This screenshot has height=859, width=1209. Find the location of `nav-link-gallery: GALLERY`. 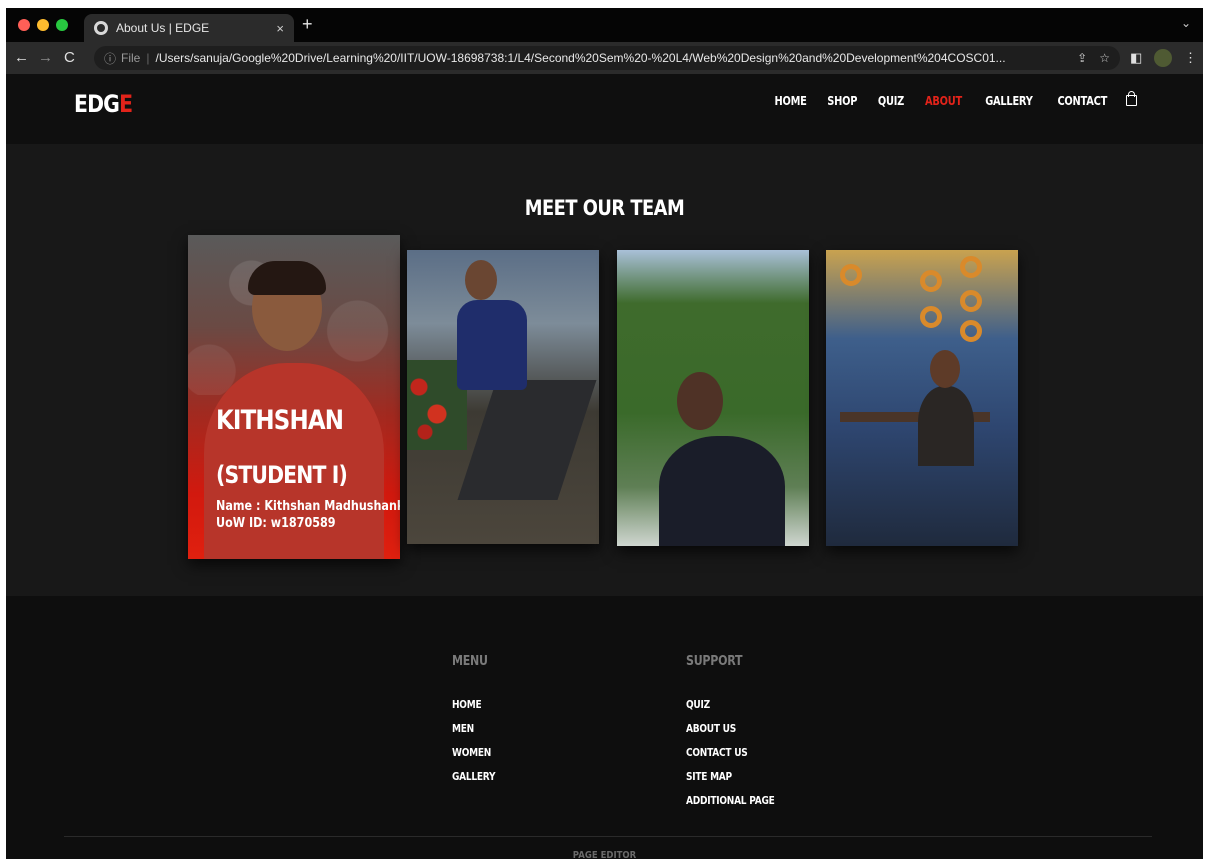

nav-link-gallery: GALLERY is located at coordinates (1009, 101).